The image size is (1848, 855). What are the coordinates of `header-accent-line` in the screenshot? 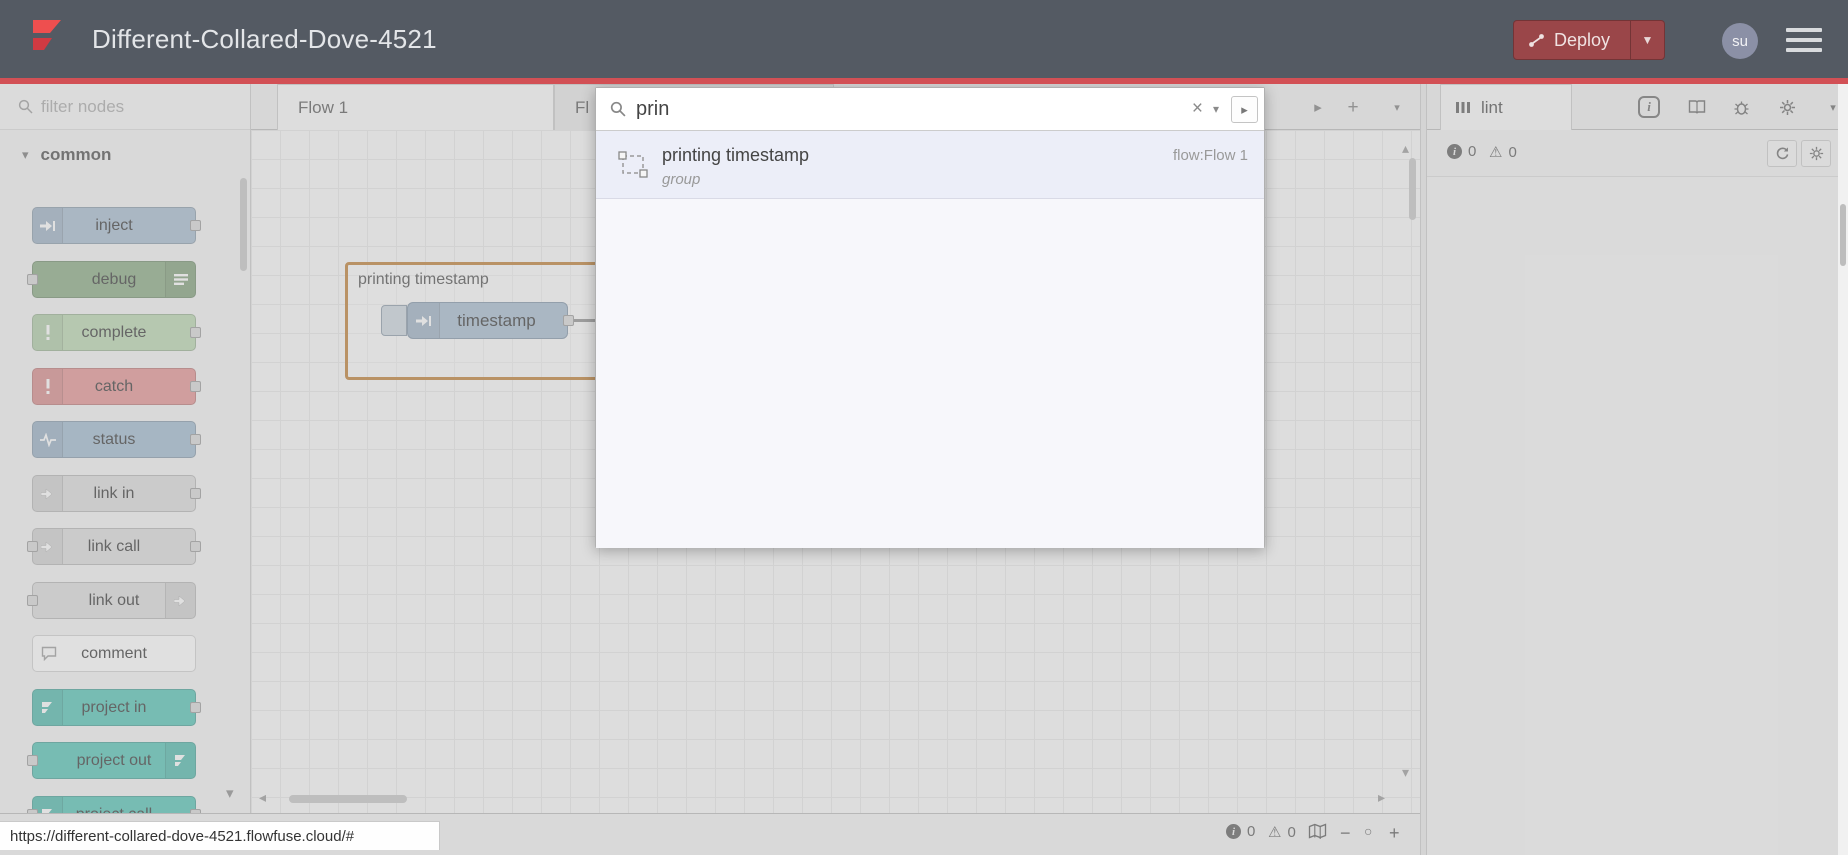 It's located at (924, 81).